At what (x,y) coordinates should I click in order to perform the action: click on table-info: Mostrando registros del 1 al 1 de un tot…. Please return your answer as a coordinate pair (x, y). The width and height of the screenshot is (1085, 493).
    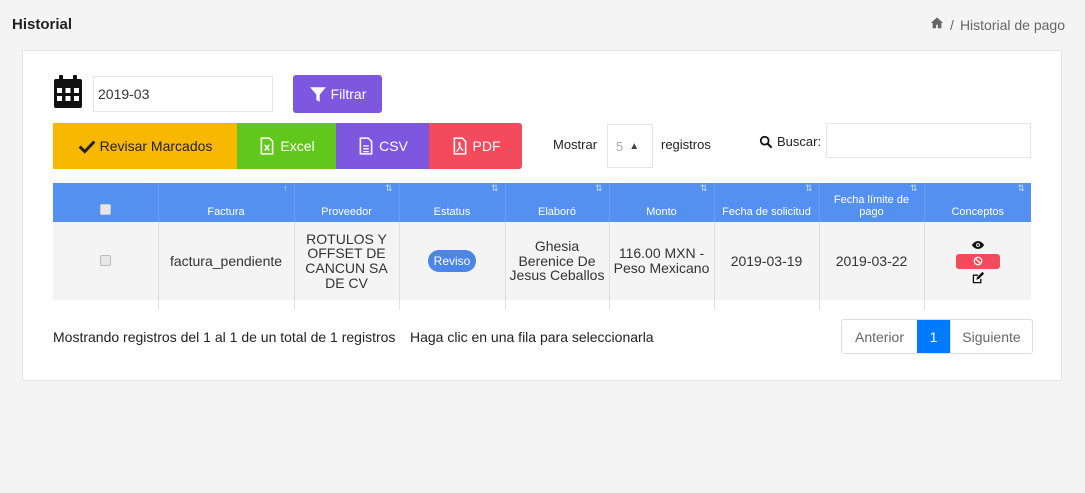
    Looking at the image, I should click on (224, 337).